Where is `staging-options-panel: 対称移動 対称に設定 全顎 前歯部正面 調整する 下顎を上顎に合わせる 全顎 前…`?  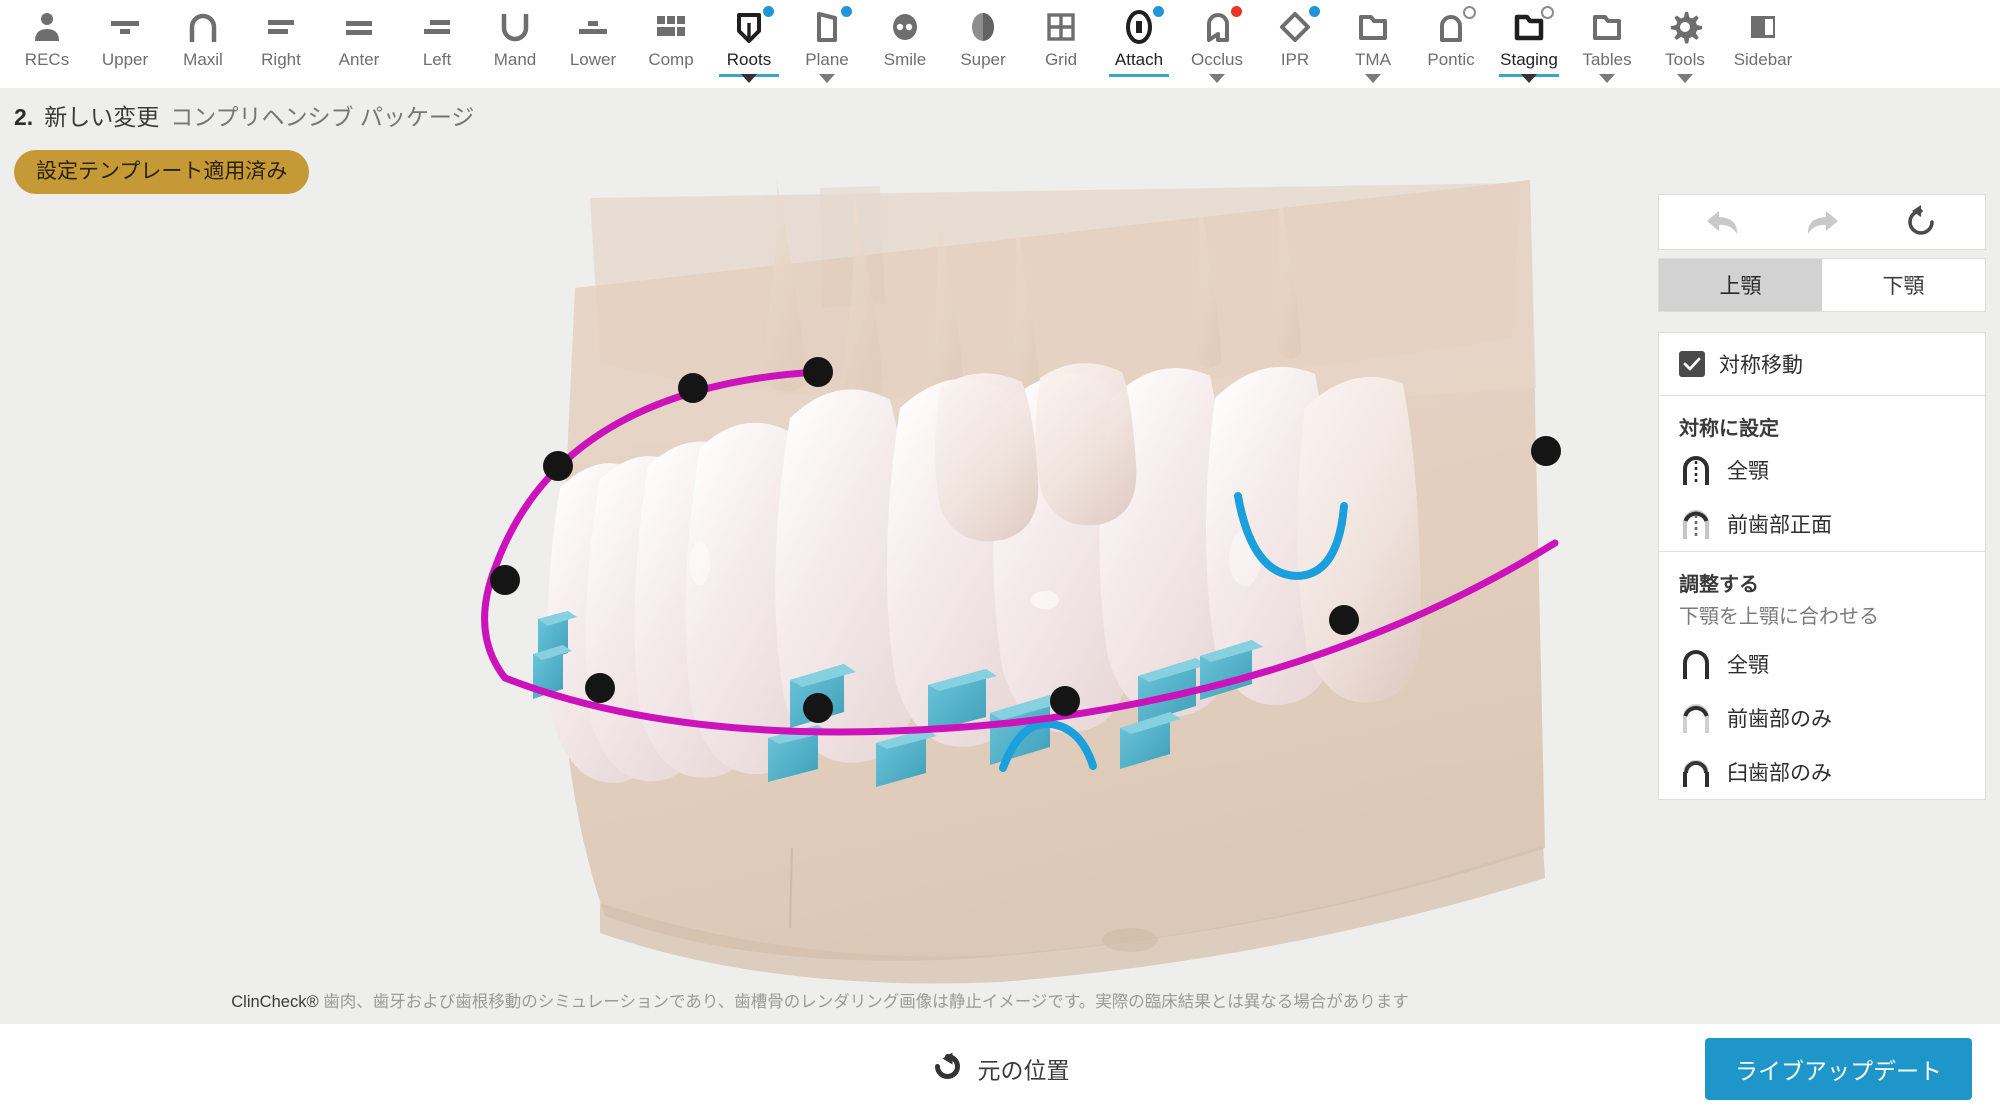
staging-options-panel: 対称移動 対称に設定 全顎 前歯部正面 調整する 下顎を上顎に合わせる 全顎 前… is located at coordinates (1822, 566).